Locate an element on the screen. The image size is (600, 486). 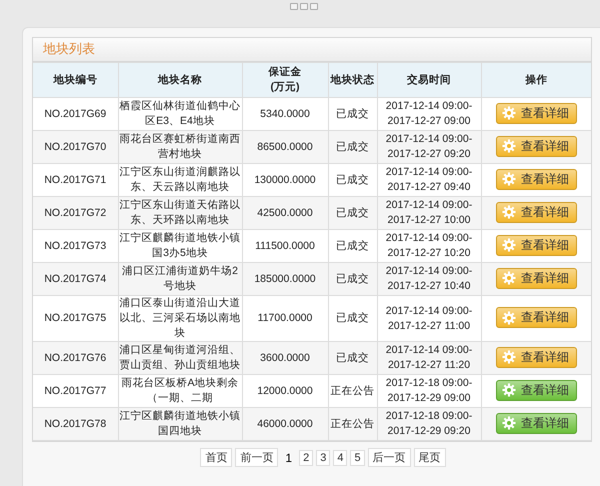
block-code-cell: NO.2017G76 is located at coordinates (75, 358).